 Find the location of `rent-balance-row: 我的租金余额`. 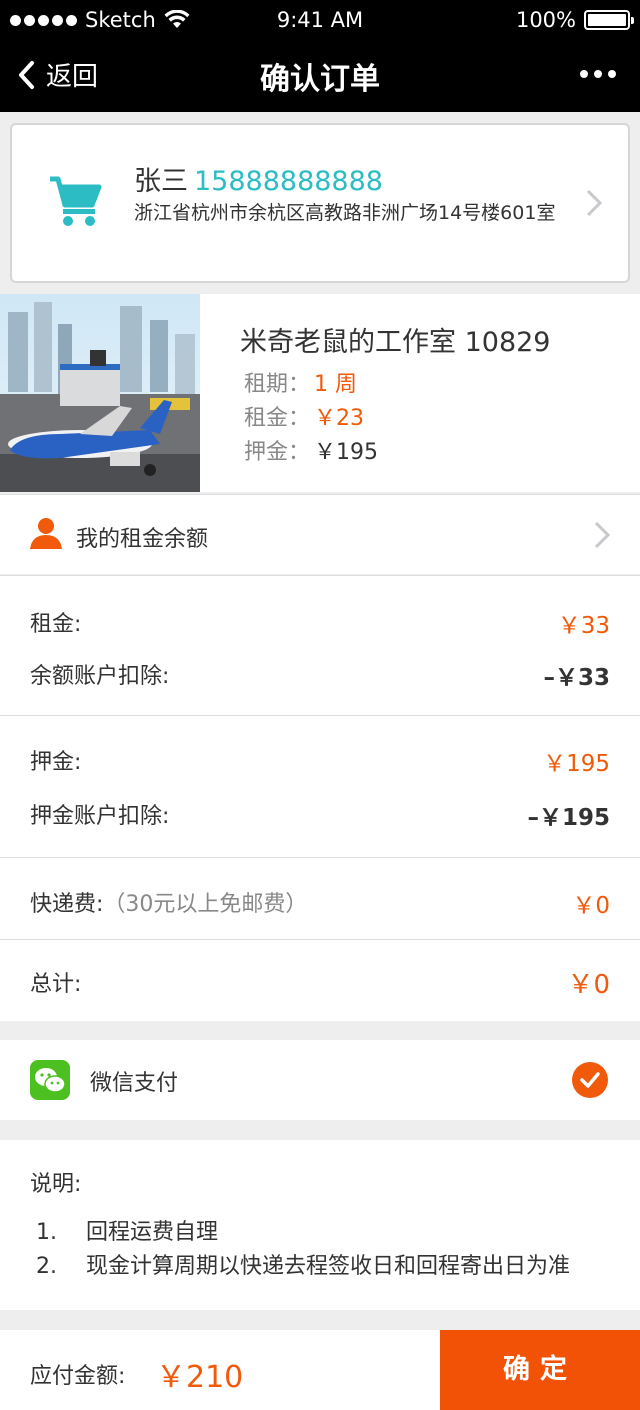

rent-balance-row: 我的租金余额 is located at coordinates (320, 534).